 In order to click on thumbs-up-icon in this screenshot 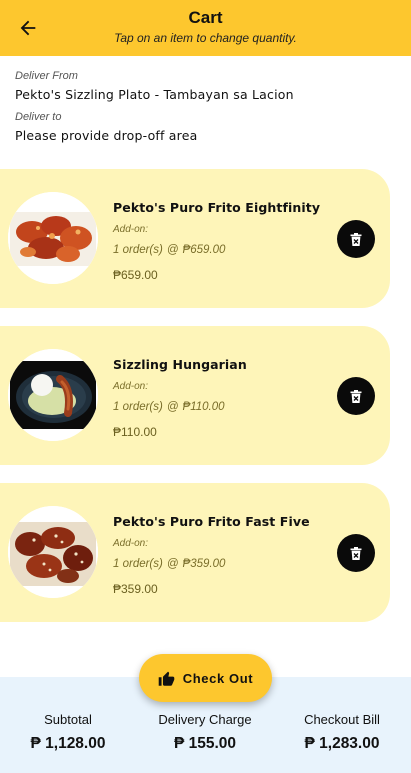, I will do `click(166, 678)`.